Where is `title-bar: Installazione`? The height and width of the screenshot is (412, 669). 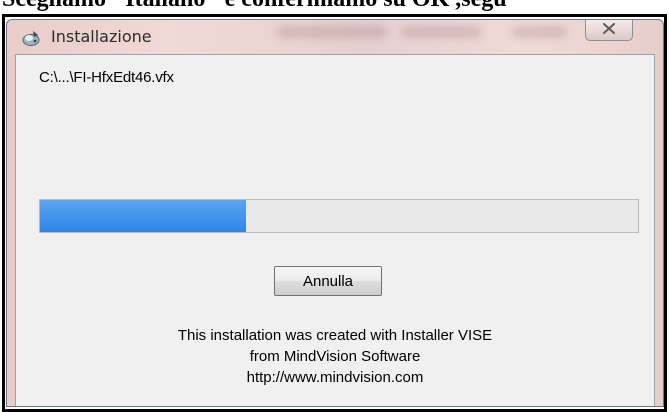 title-bar: Installazione is located at coordinates (335, 37).